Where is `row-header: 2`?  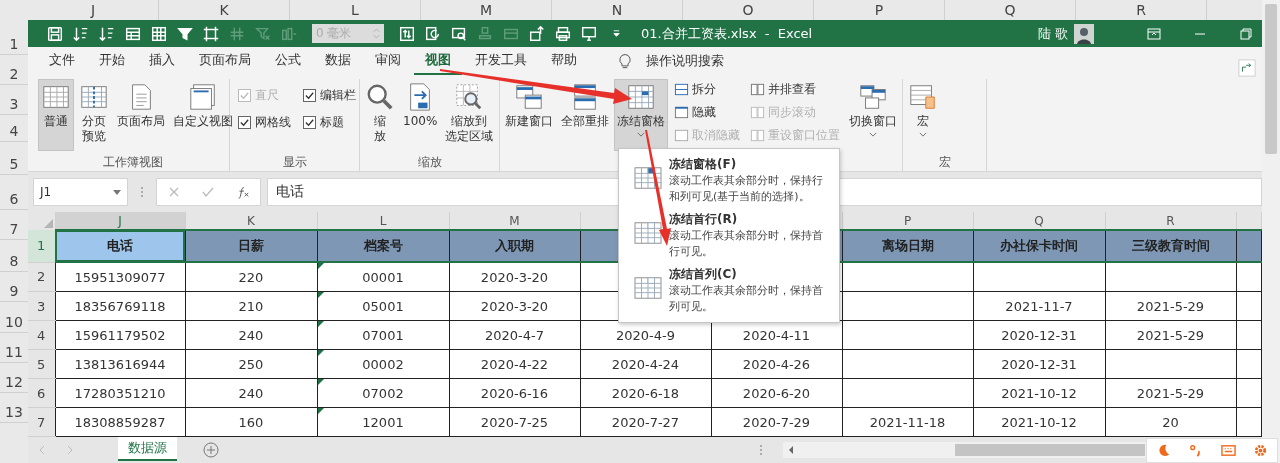
row-header: 2 is located at coordinates (41, 277).